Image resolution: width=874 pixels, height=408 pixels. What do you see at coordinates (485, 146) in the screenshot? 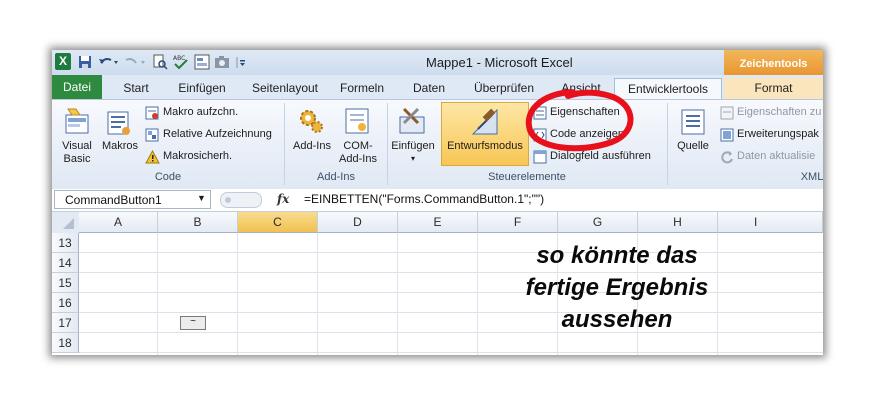
I see `entwurfsmodus-label: Entwurfsmodus` at bounding box center [485, 146].